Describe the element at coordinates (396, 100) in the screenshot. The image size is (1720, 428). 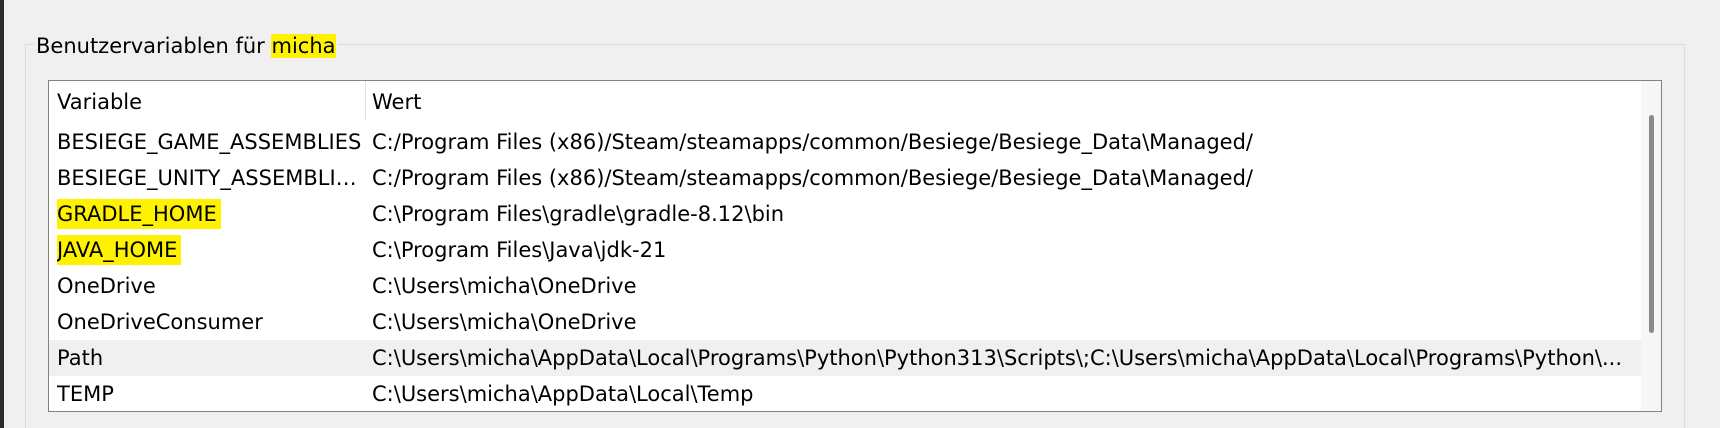
I see `column-header-value: Wert` at that location.